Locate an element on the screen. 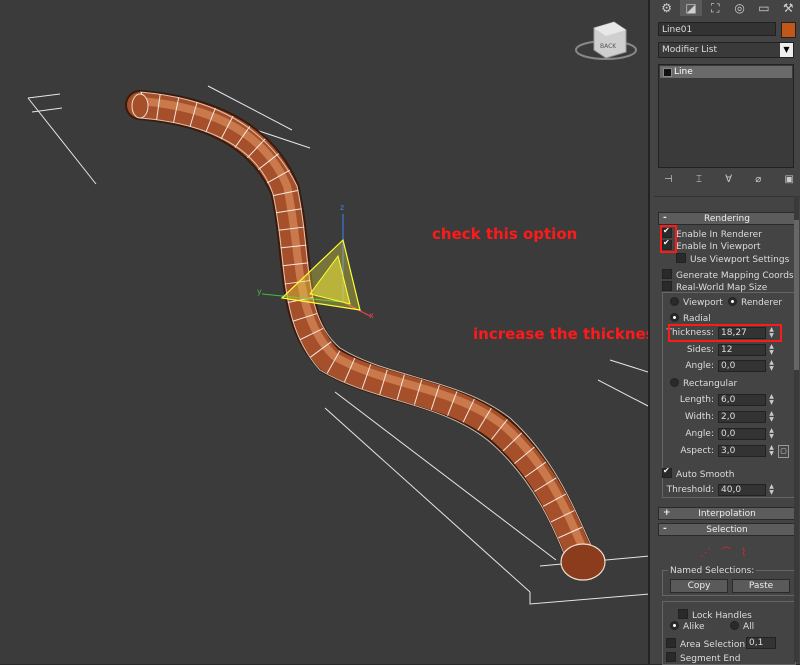 The width and height of the screenshot is (800, 665). lock-handles-label: Lock Handles is located at coordinates (722, 616).